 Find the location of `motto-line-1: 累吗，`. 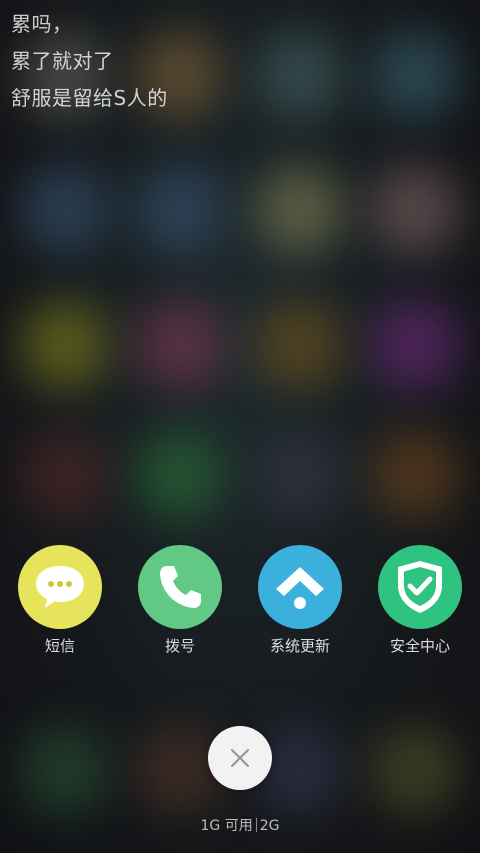

motto-line-1: 累吗， is located at coordinates (42, 24).